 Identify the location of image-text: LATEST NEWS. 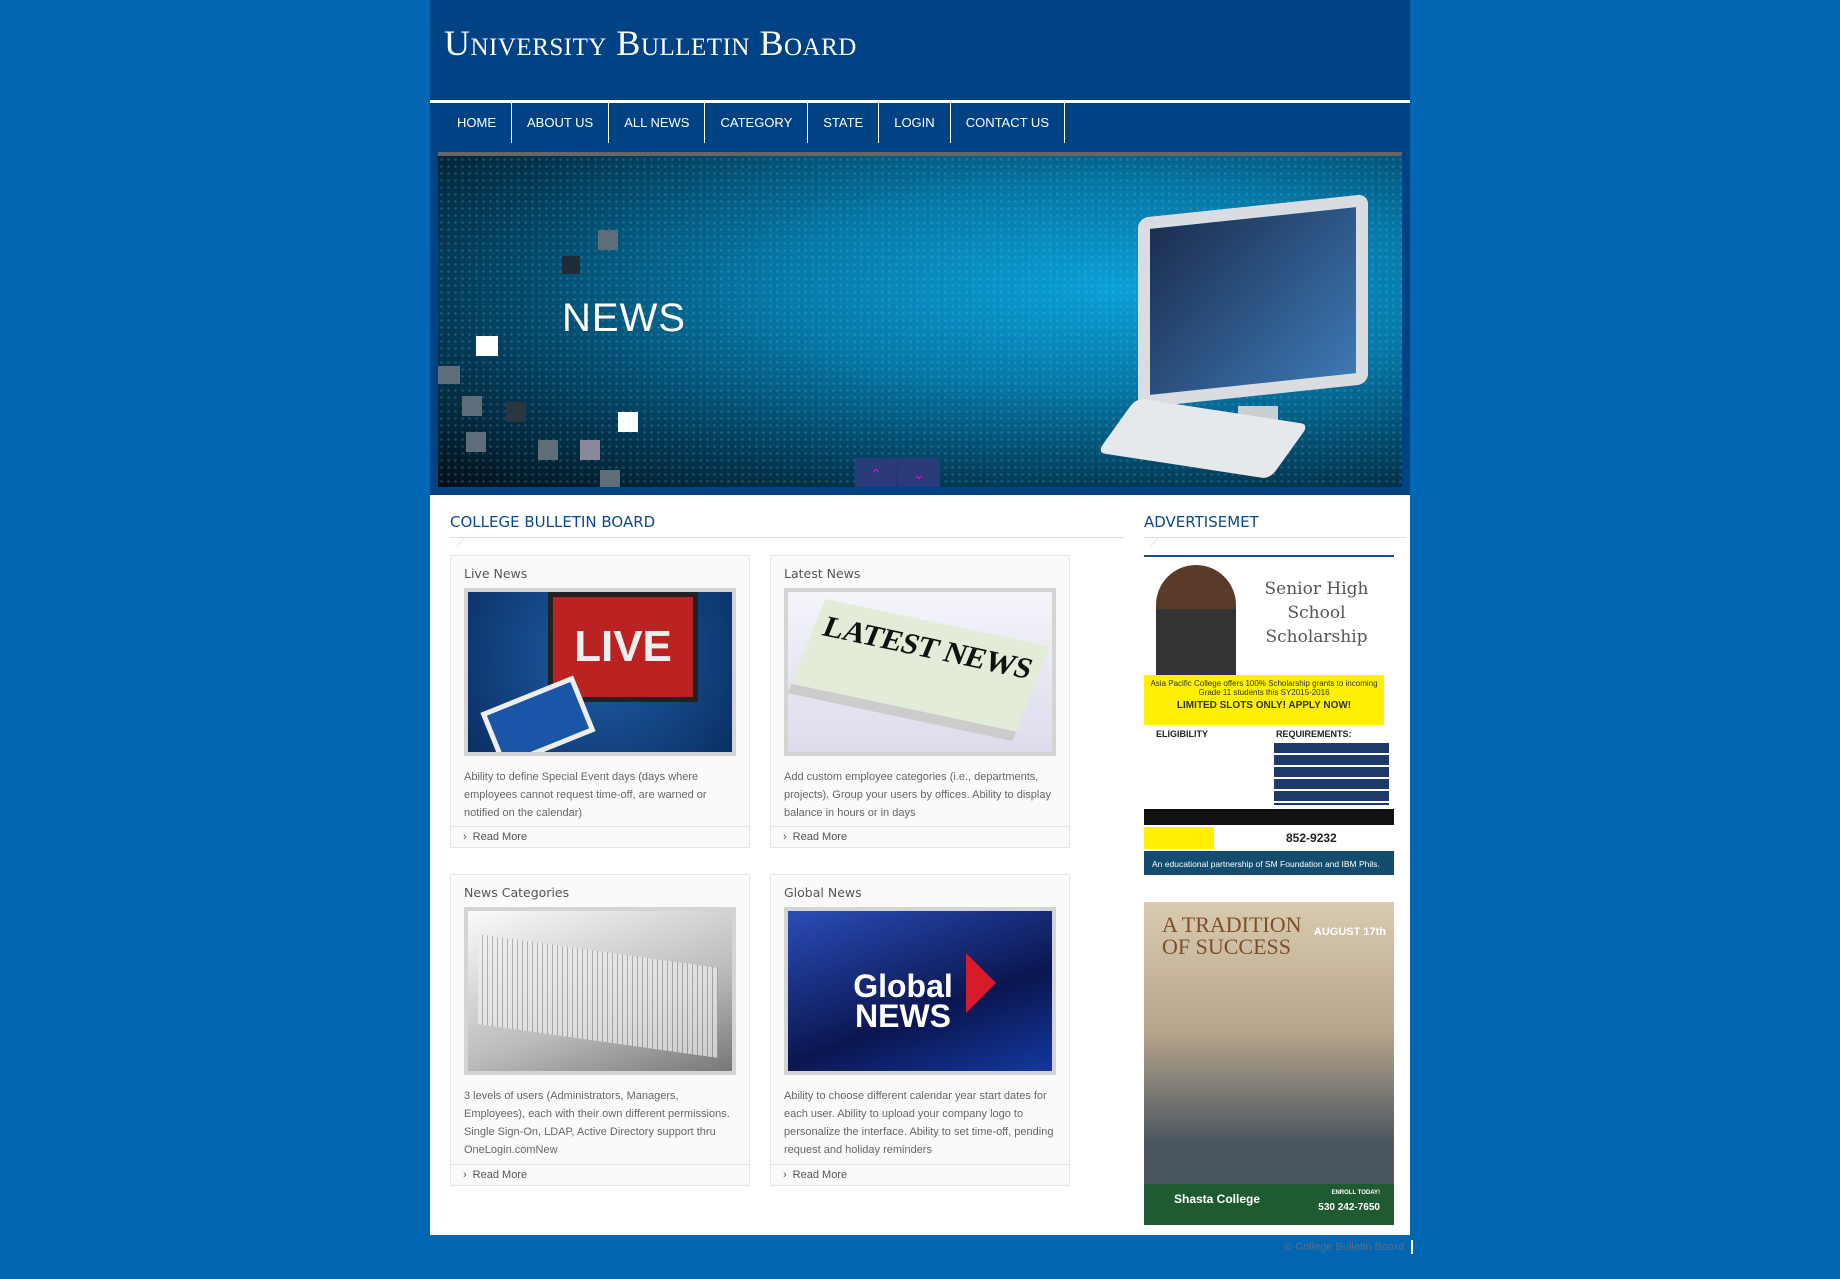
(919, 670).